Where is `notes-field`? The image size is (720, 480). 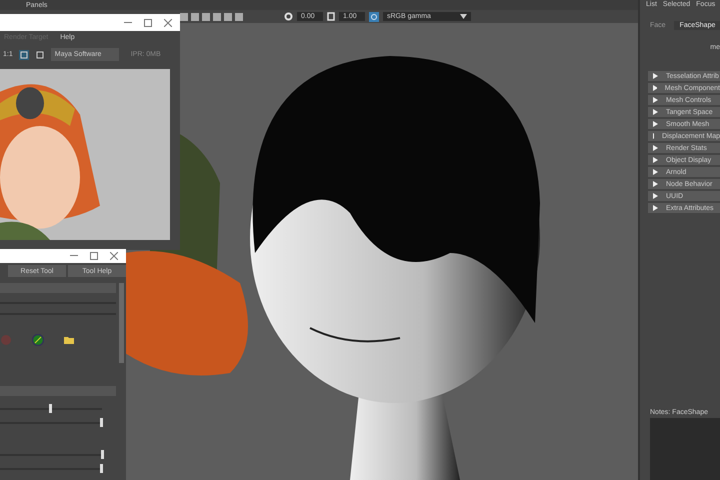 notes-field is located at coordinates (685, 449).